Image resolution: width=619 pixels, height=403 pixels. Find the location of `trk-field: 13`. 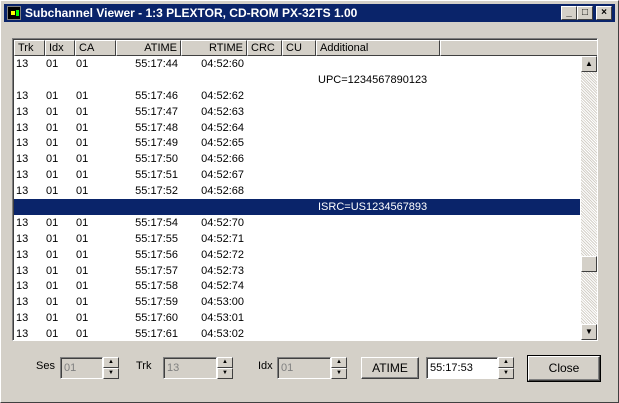

trk-field: 13 is located at coordinates (190, 368).